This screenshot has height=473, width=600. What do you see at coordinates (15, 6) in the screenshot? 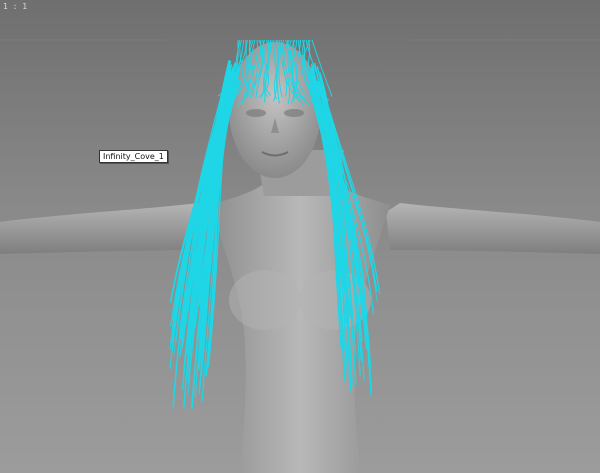
I see `frame-ratio-label: 1` at bounding box center [15, 6].